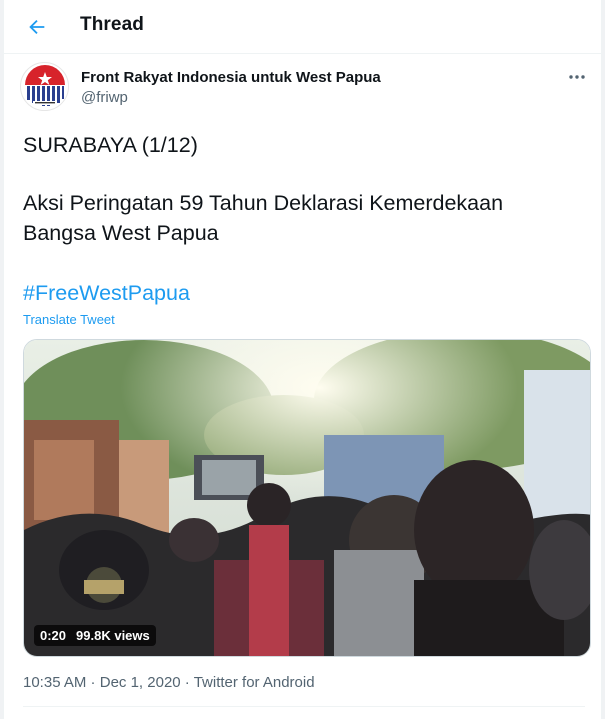 Image resolution: width=605 pixels, height=719 pixels. Describe the element at coordinates (104, 97) in the screenshot. I see `author-handle: @friwp` at that location.